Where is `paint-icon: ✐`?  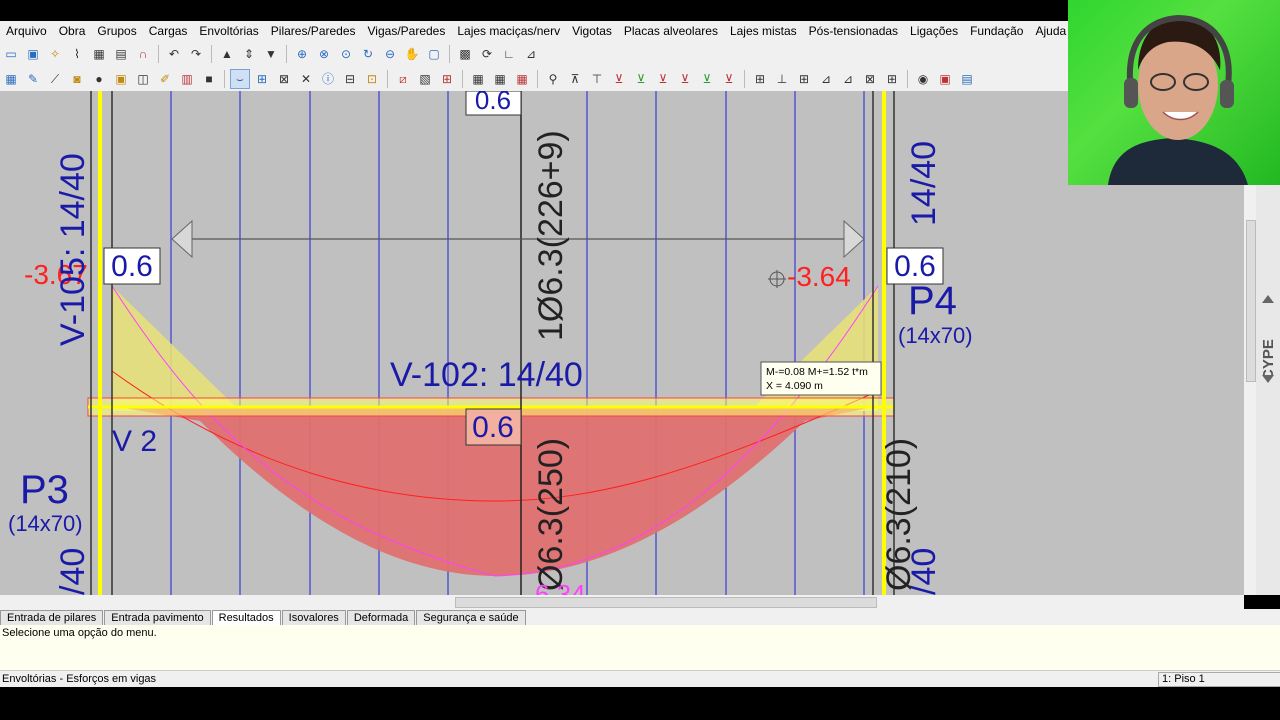 paint-icon: ✐ is located at coordinates (165, 79).